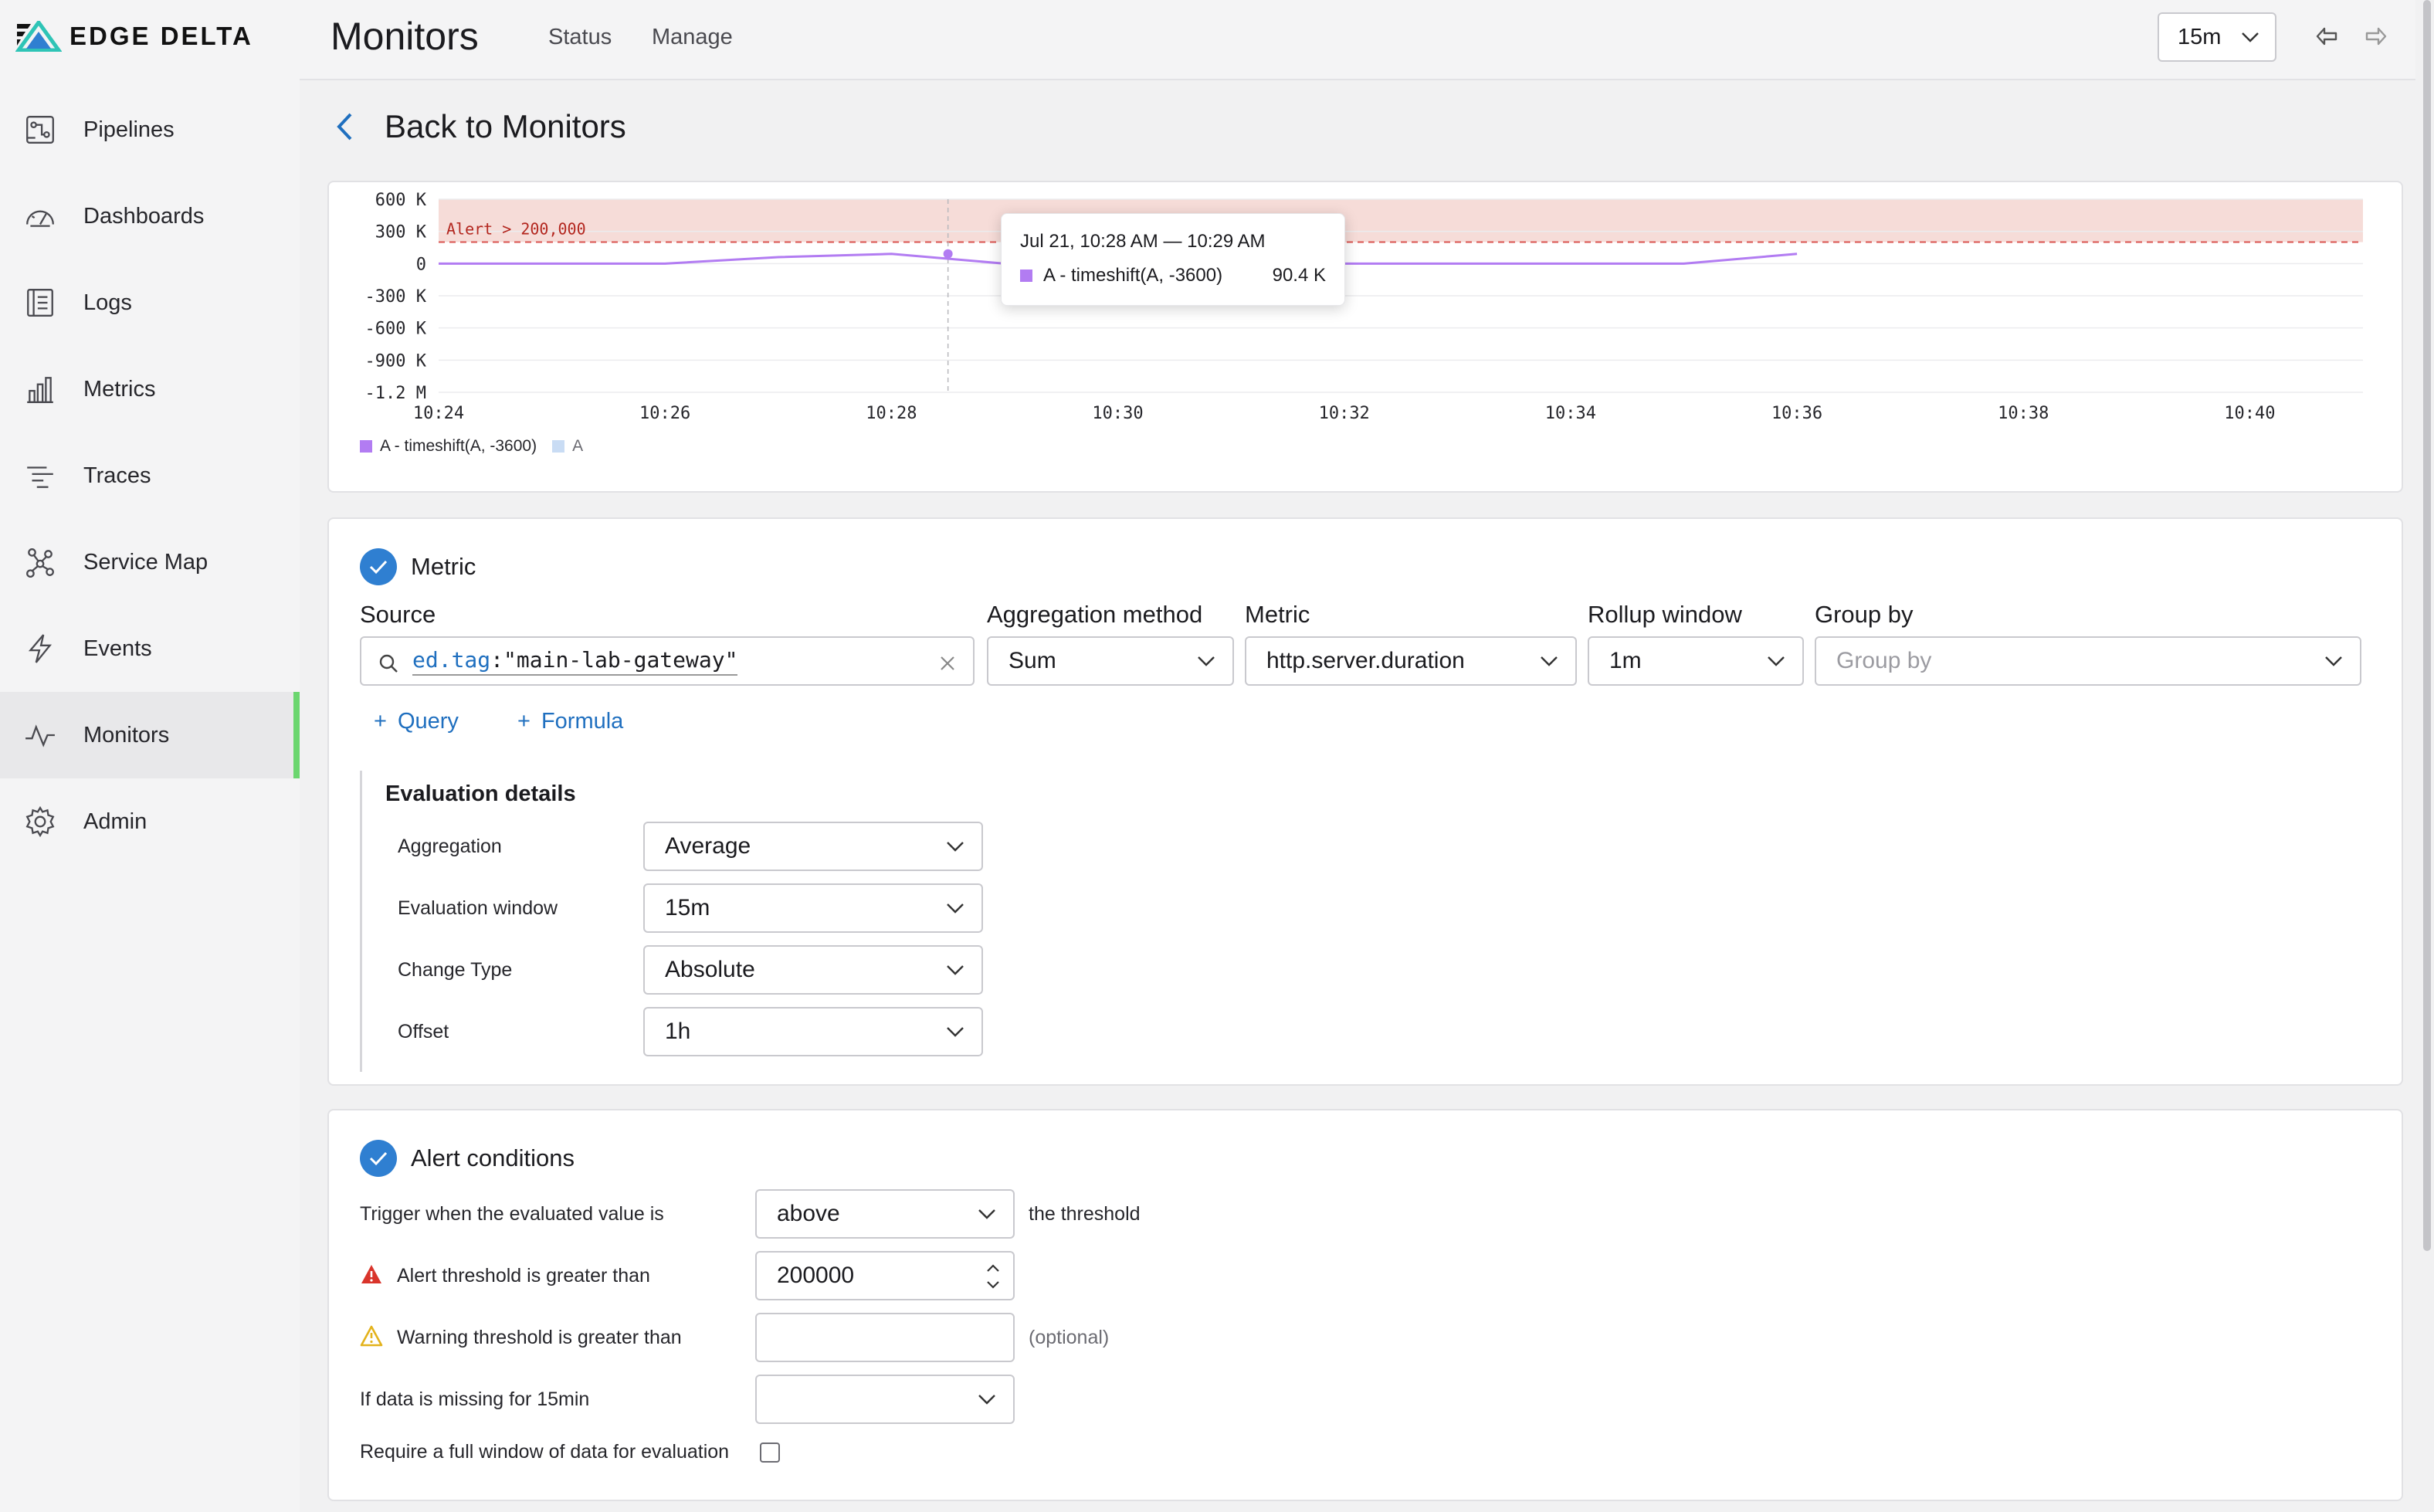 The height and width of the screenshot is (1512, 2434). I want to click on legend-item-timeshift: A - timeshift(A, -3600), so click(448, 446).